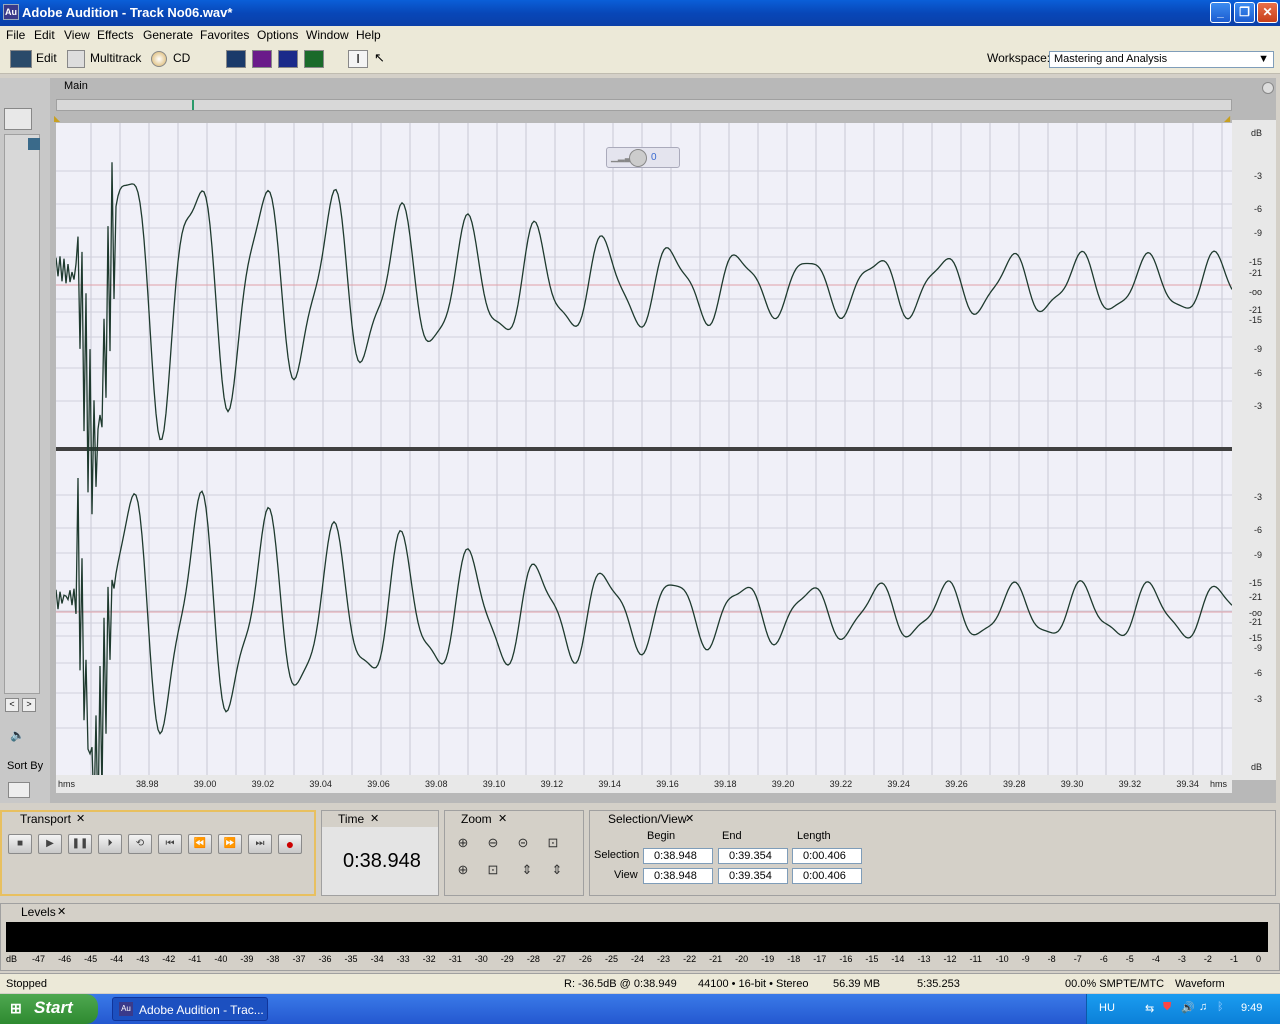  What do you see at coordinates (493, 845) in the screenshot?
I see `zoom-out-horizontal-icon: ⊖` at bounding box center [493, 845].